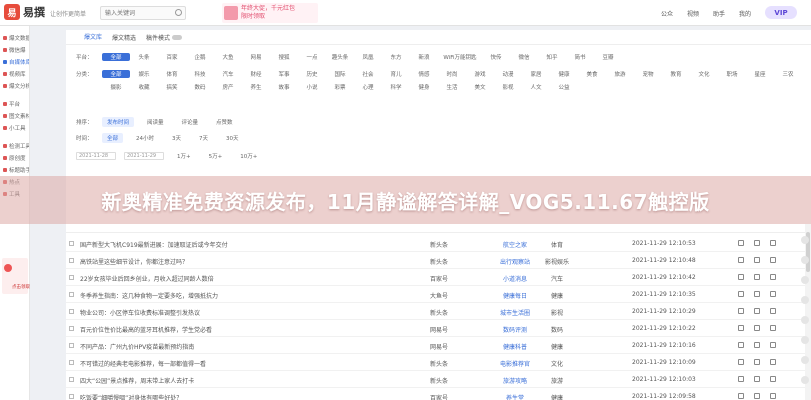  I want to click on filter-chip: 搜狐, so click(284, 57).